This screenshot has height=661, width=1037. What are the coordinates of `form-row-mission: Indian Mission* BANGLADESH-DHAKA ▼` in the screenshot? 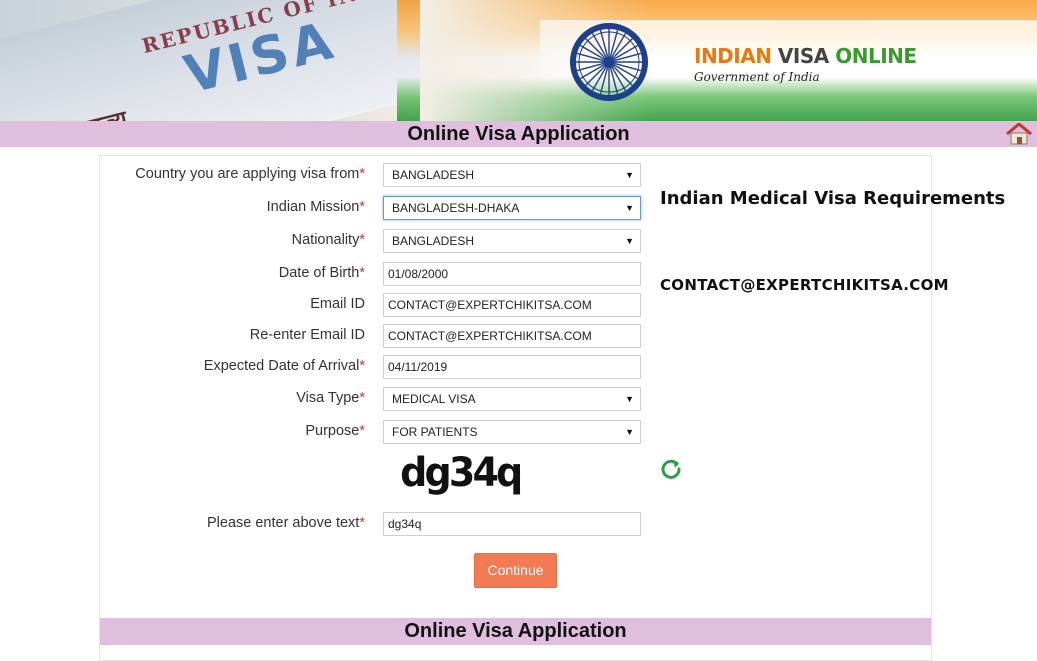 It's located at (380, 208).